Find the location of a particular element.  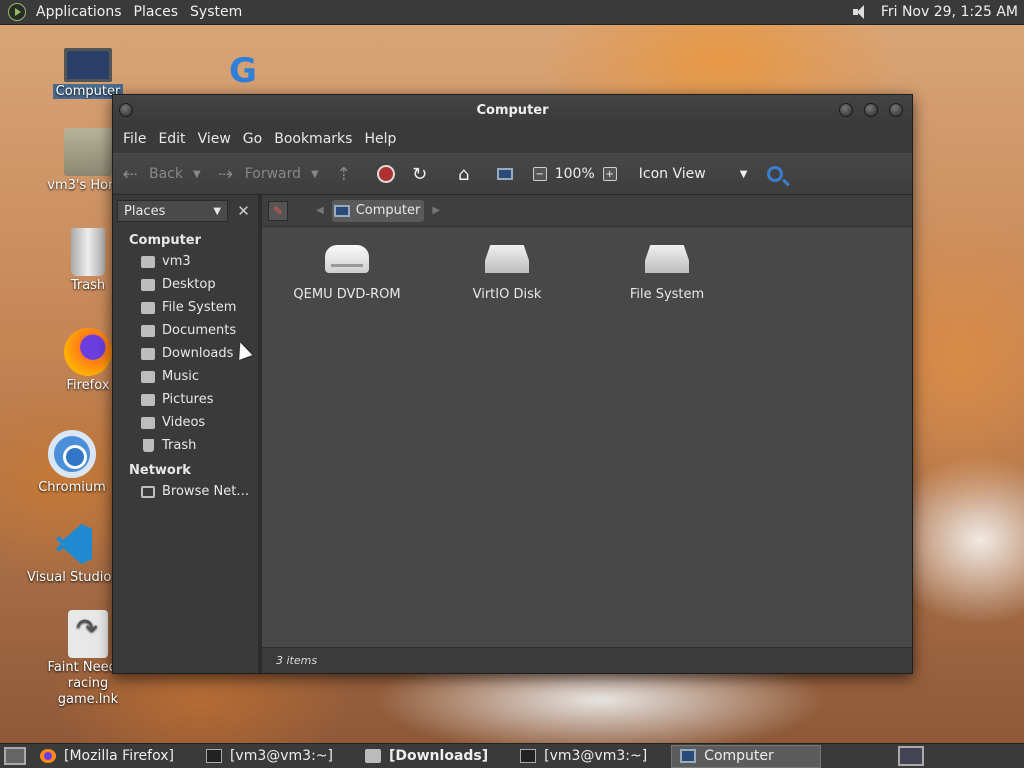

distro-logo-icon is located at coordinates (17, 12).